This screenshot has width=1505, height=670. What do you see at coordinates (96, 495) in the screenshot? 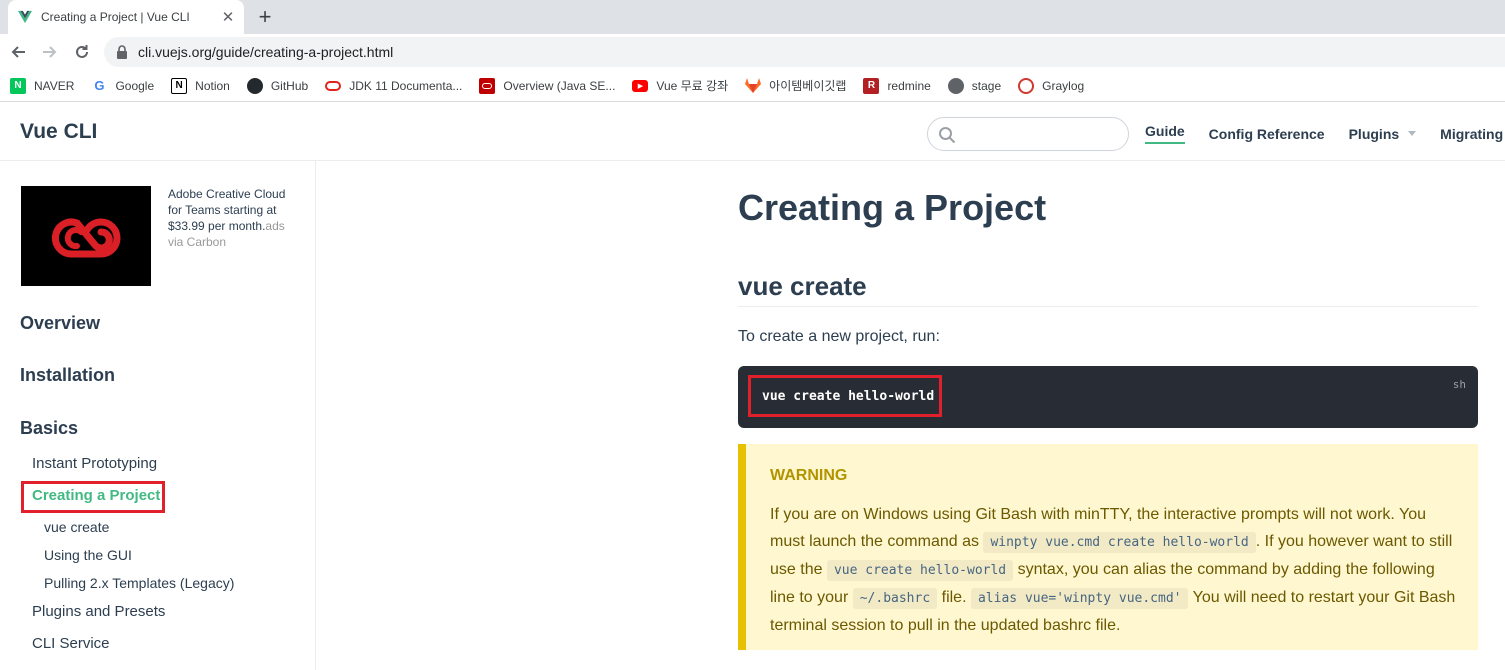
I see `sidebar-item-creating-project: Creating a Project` at bounding box center [96, 495].